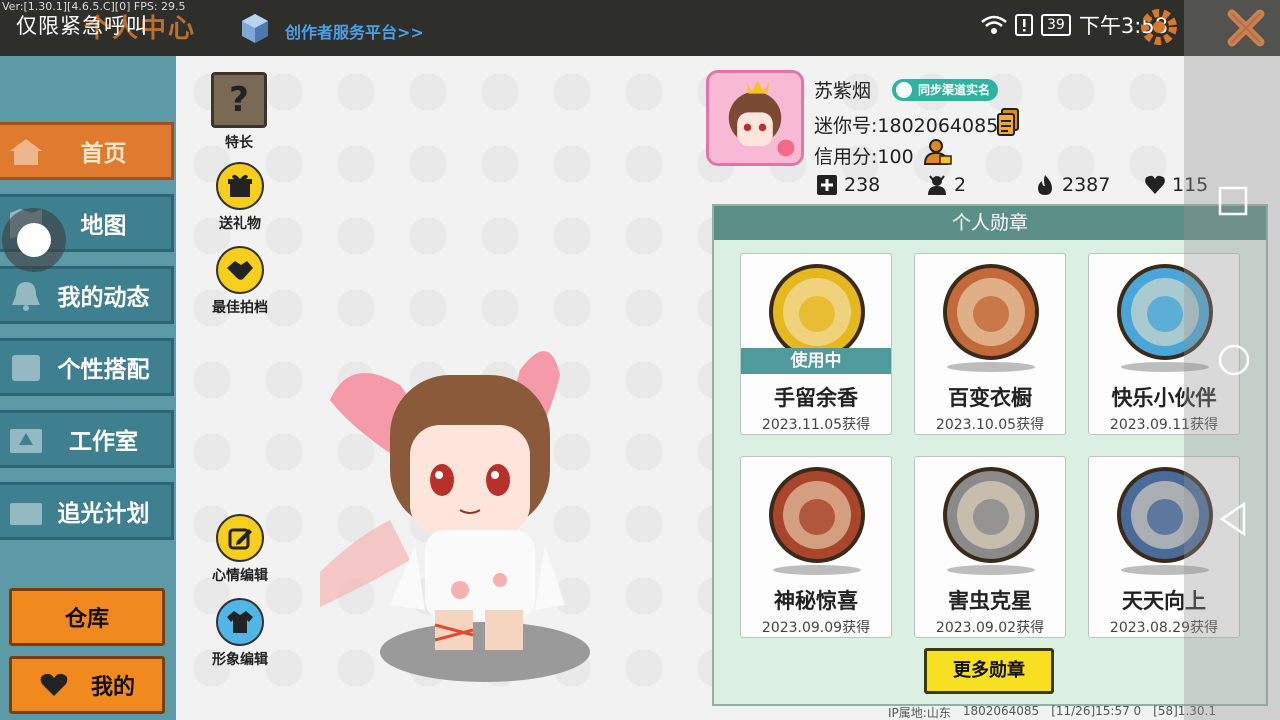 The image size is (1280, 720). Describe the element at coordinates (1233, 201) in the screenshot. I see `recent-apps-icon` at that location.